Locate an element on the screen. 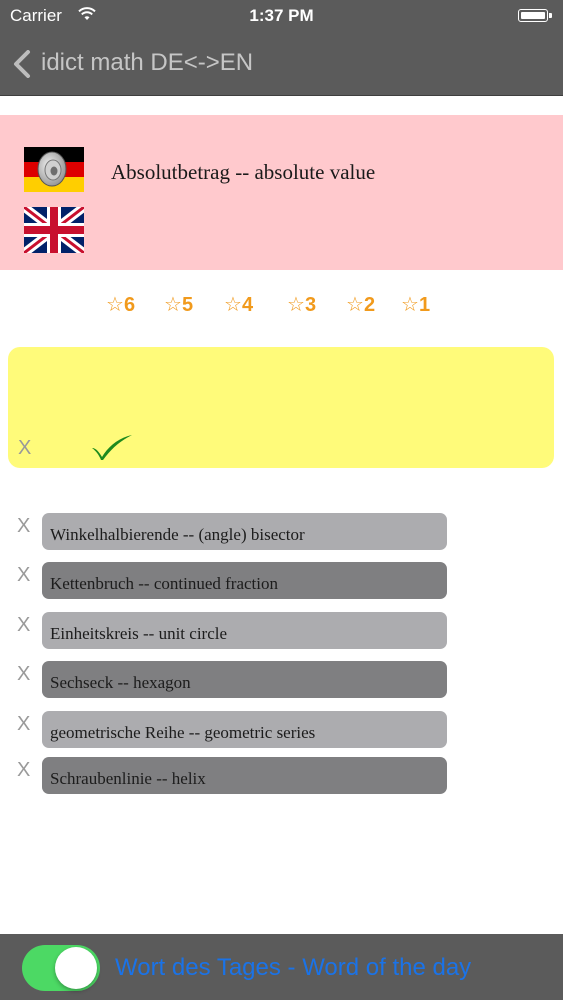 Image resolution: width=563 pixels, height=1000 pixels. list-item: X geometrische Reihe -- geometric series is located at coordinates (281, 728).